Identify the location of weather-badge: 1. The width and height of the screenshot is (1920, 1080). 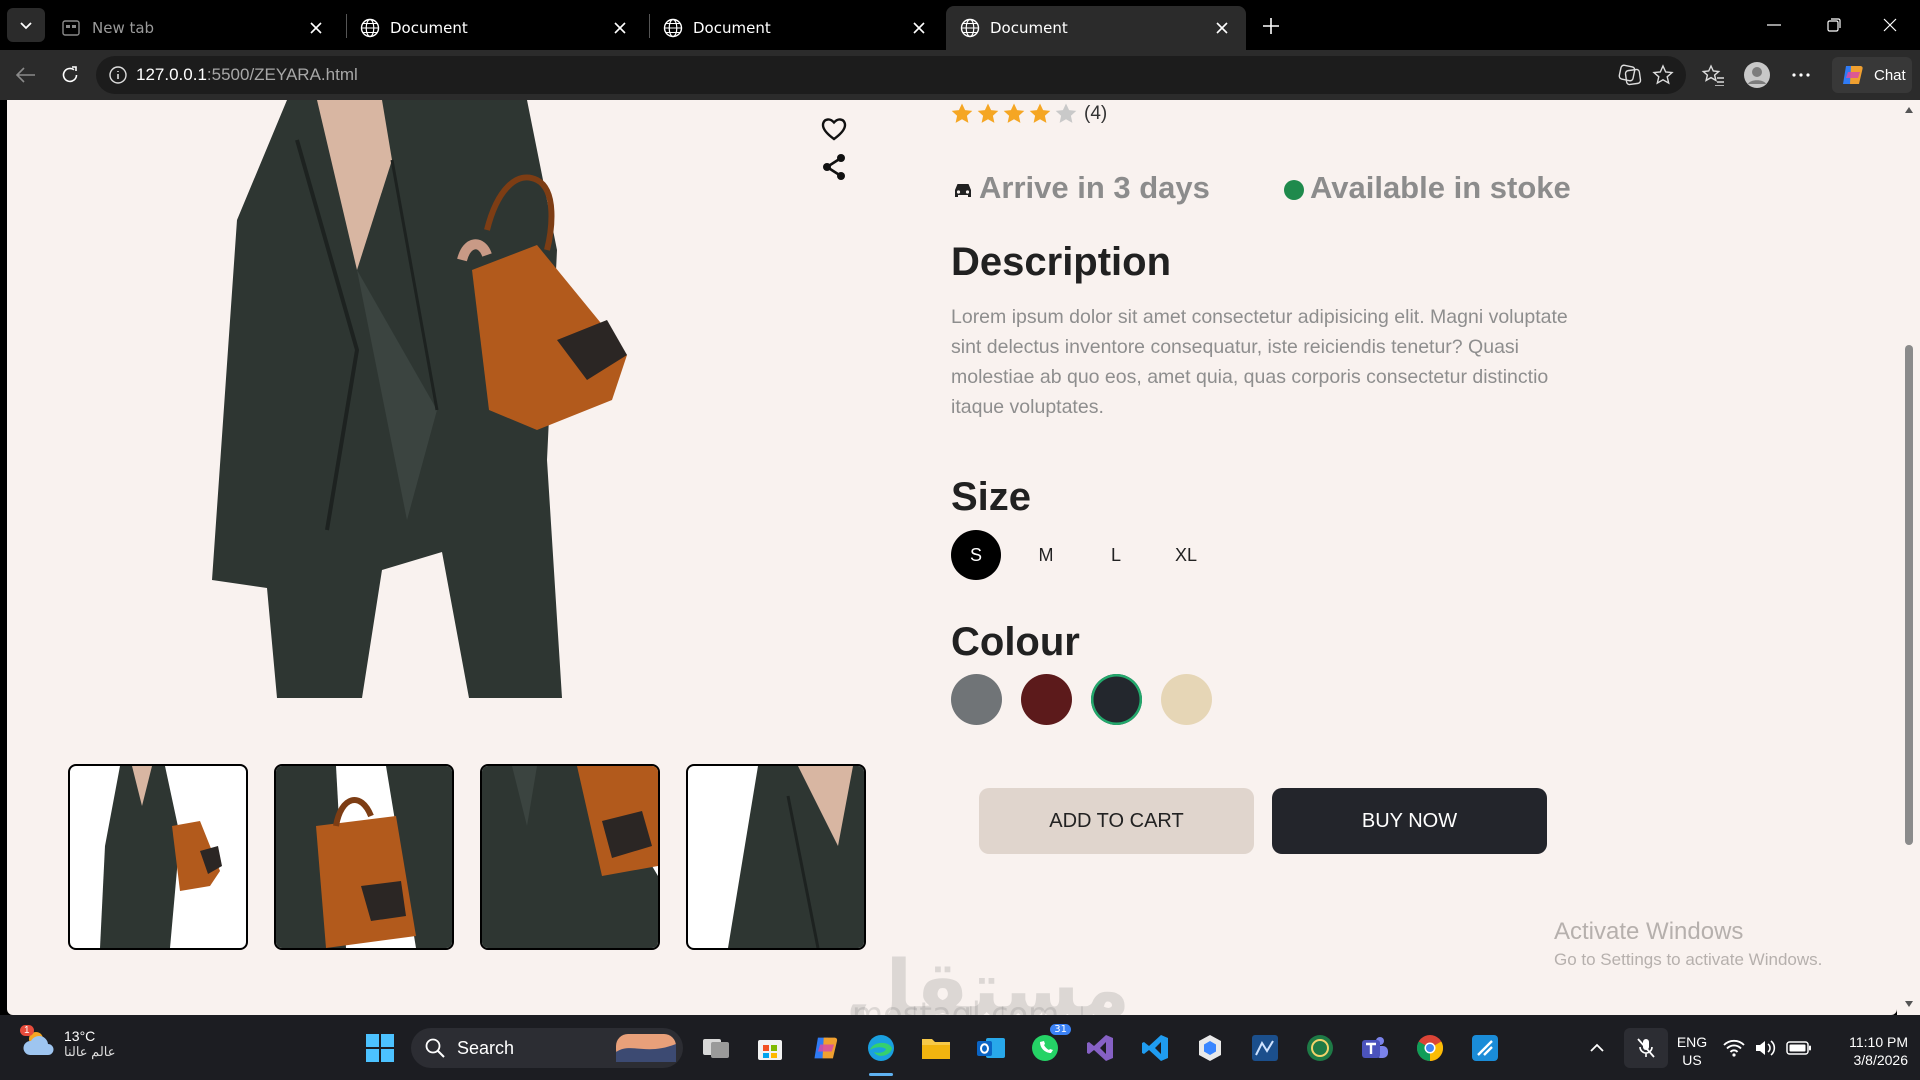
(27, 1030).